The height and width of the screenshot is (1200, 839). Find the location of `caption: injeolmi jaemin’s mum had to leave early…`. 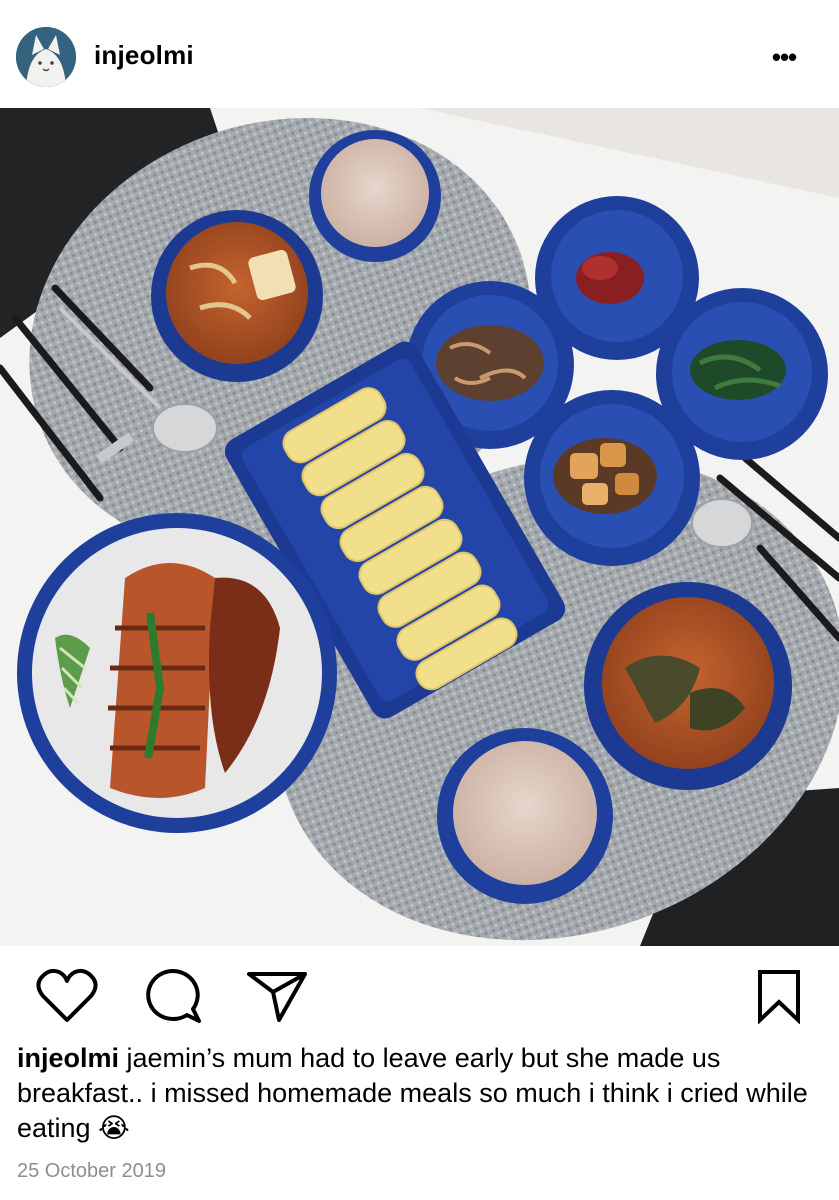

caption: injeolmi jaemin’s mum had to leave early… is located at coordinates (422, 1093).